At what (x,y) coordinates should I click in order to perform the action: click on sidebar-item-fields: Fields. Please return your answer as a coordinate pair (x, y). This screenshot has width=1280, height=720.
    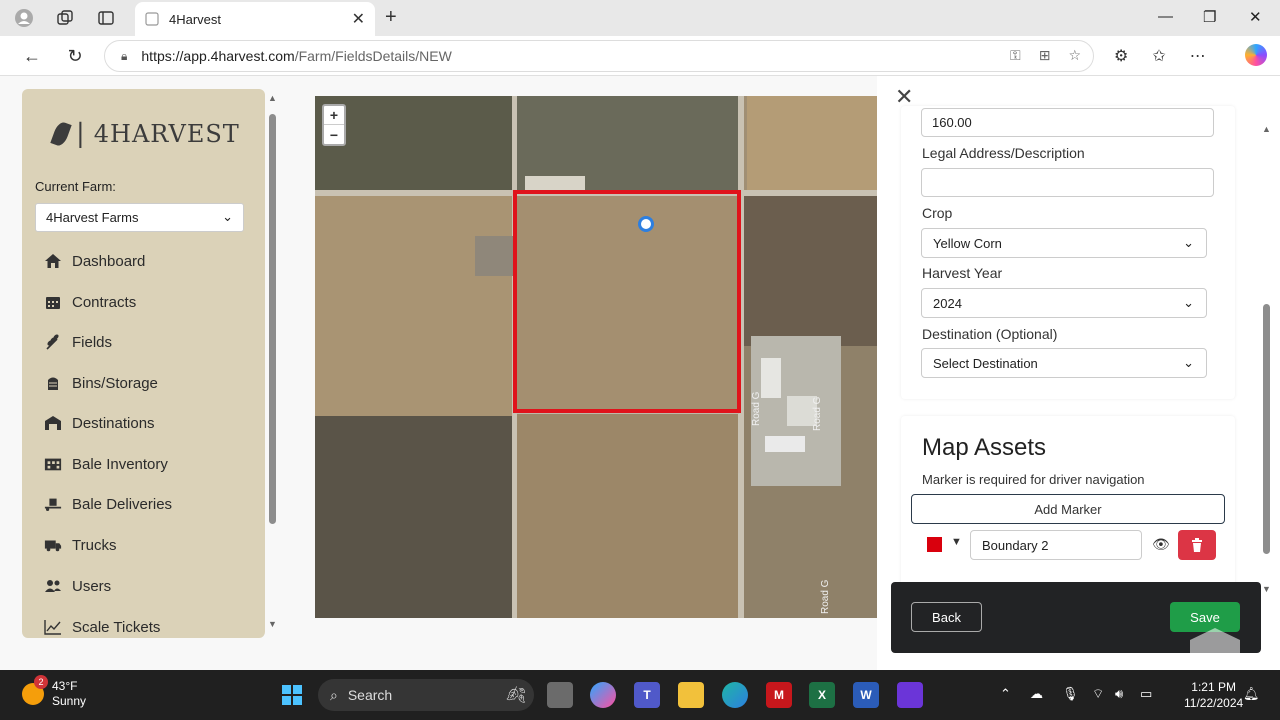
    Looking at the image, I should click on (78, 342).